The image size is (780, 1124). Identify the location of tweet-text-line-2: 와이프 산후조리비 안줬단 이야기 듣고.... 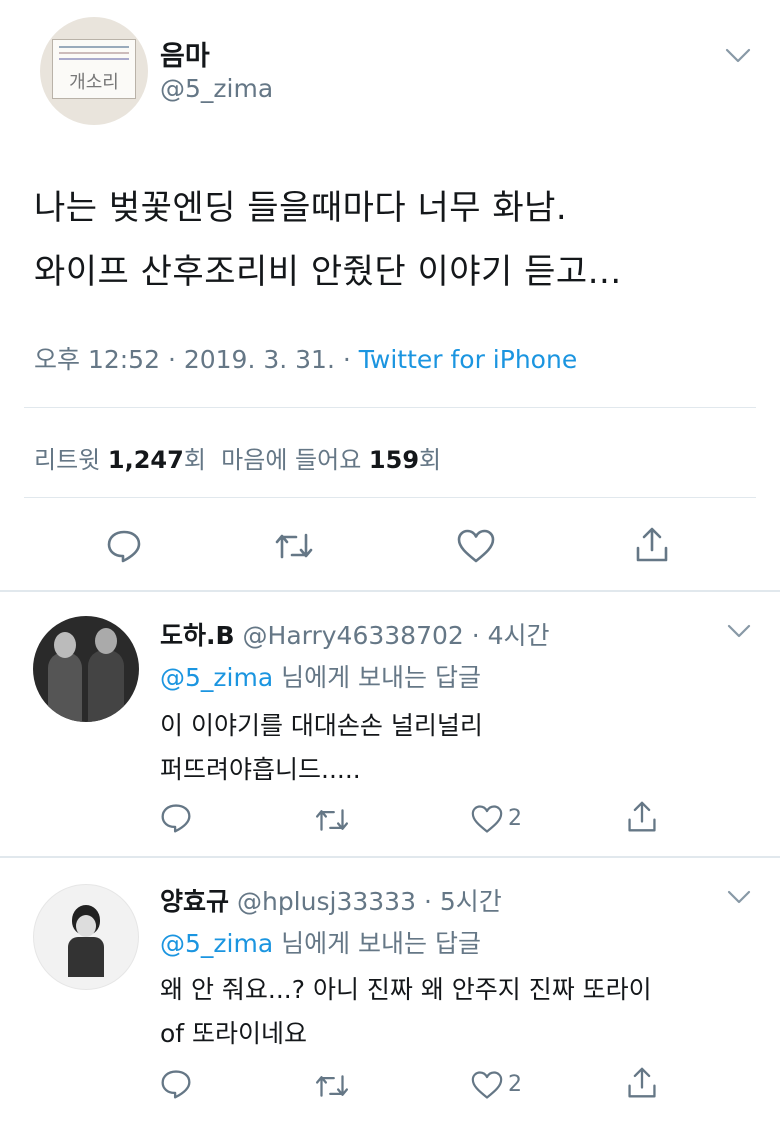
(328, 272).